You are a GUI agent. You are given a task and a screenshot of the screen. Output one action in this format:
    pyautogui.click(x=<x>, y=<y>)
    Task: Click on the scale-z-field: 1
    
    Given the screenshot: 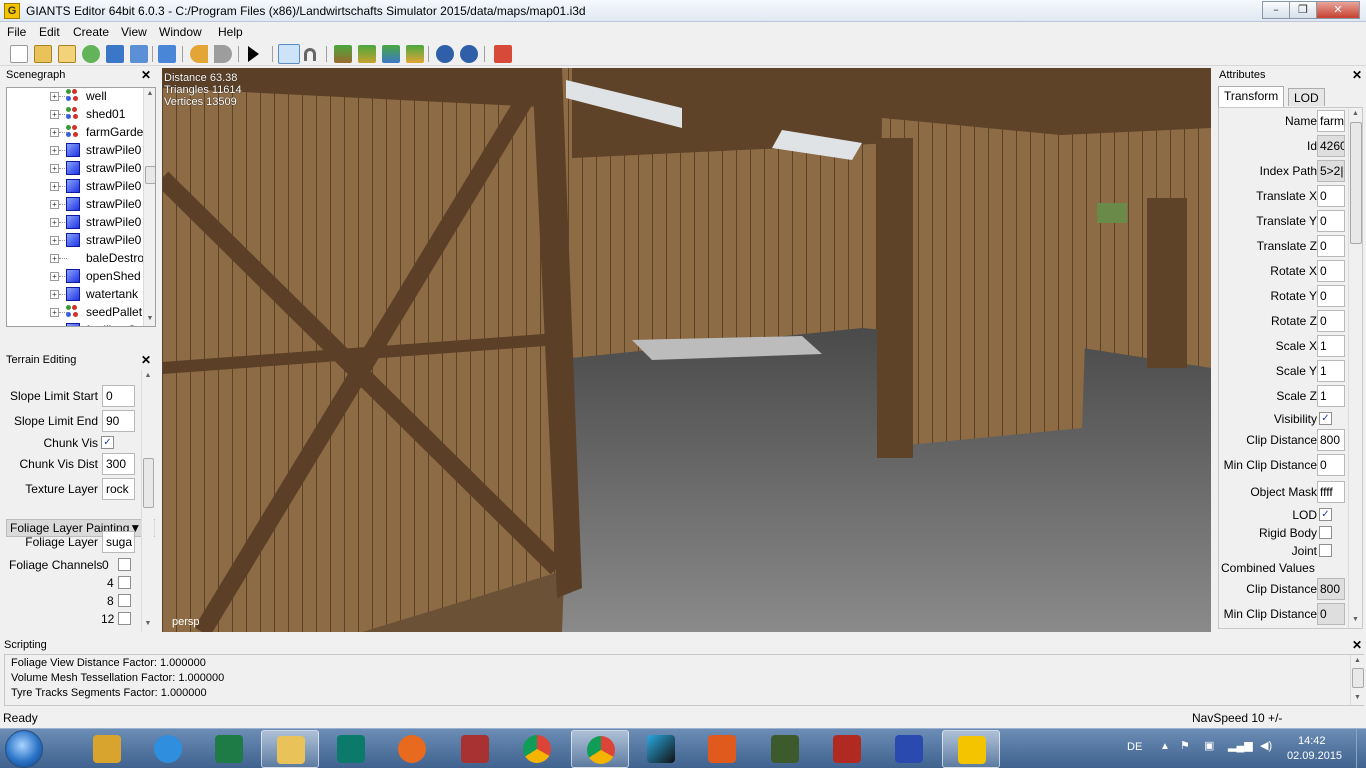 What is the action you would take?
    pyautogui.click(x=1331, y=396)
    